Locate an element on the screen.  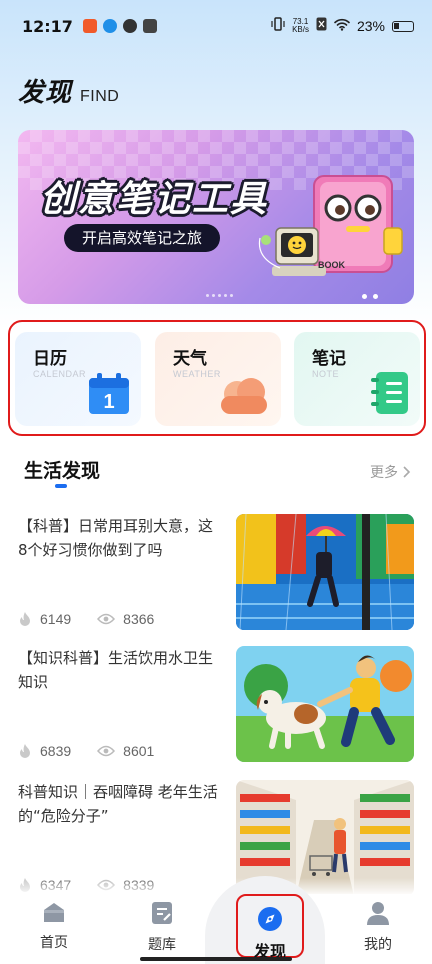
quick-tools-panel: 日历 CALENDAR 1 天气 WEATHER 笔记 NOTE is located at coordinates (217, 378).